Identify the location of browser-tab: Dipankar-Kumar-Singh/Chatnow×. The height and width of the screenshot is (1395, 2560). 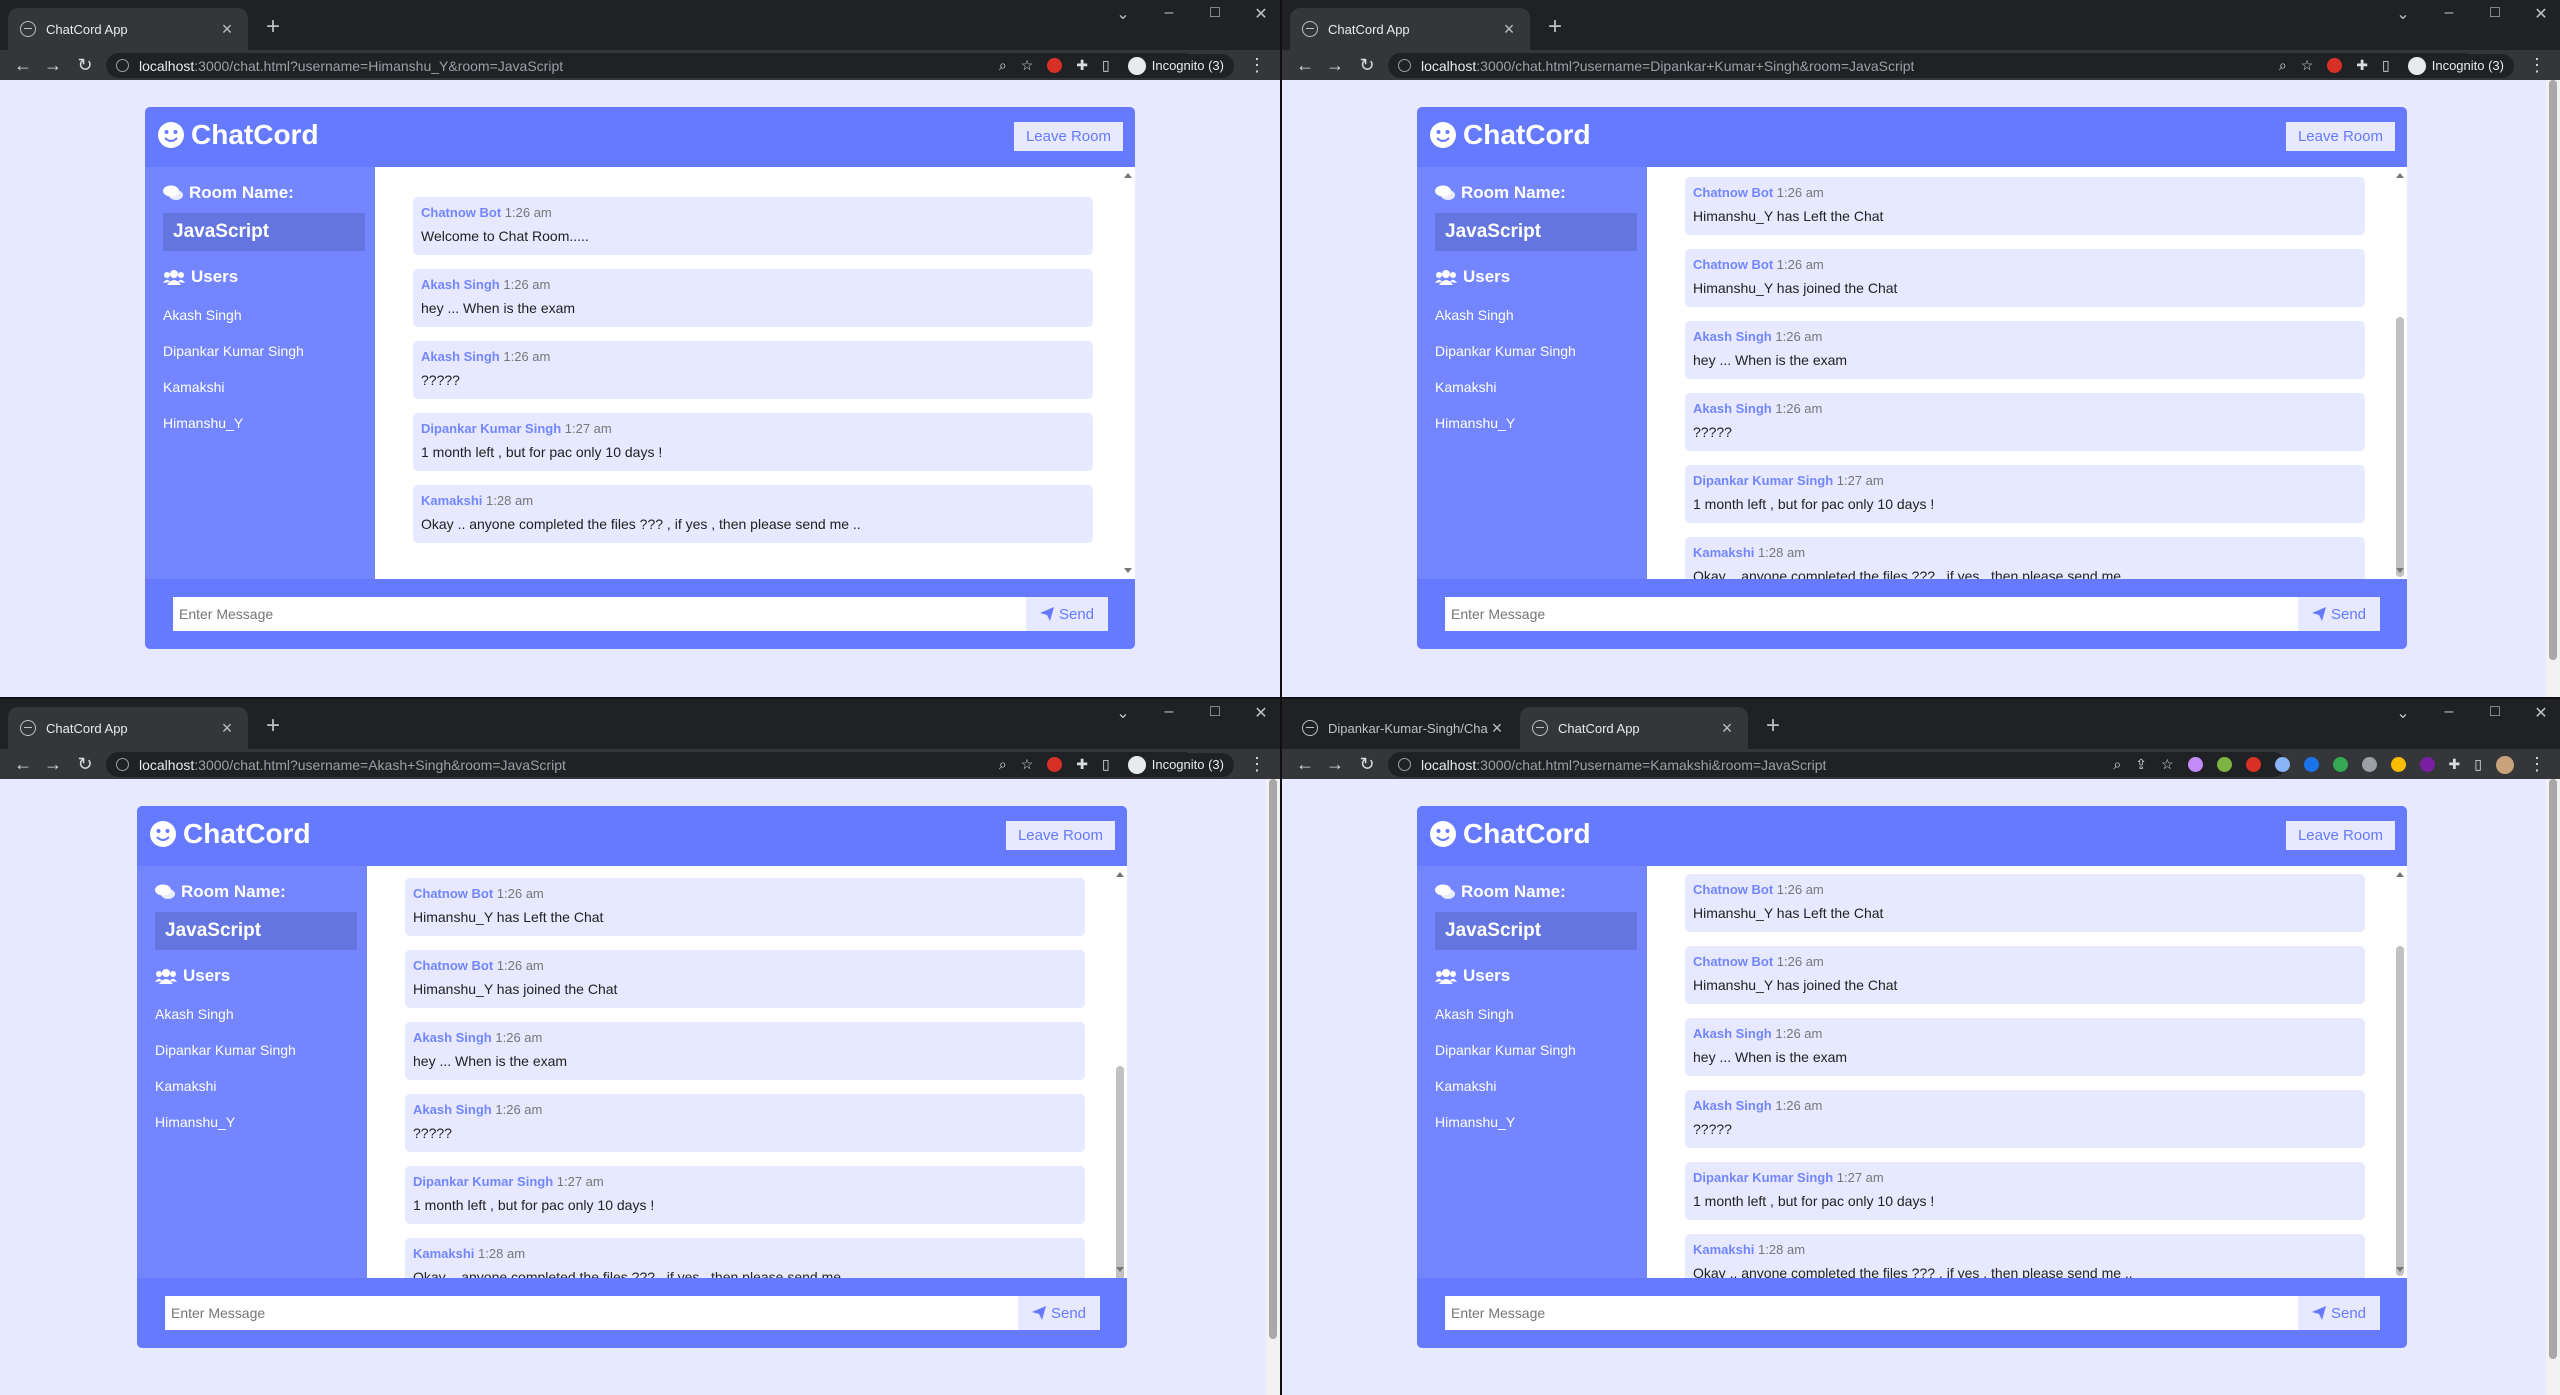
(1404, 728).